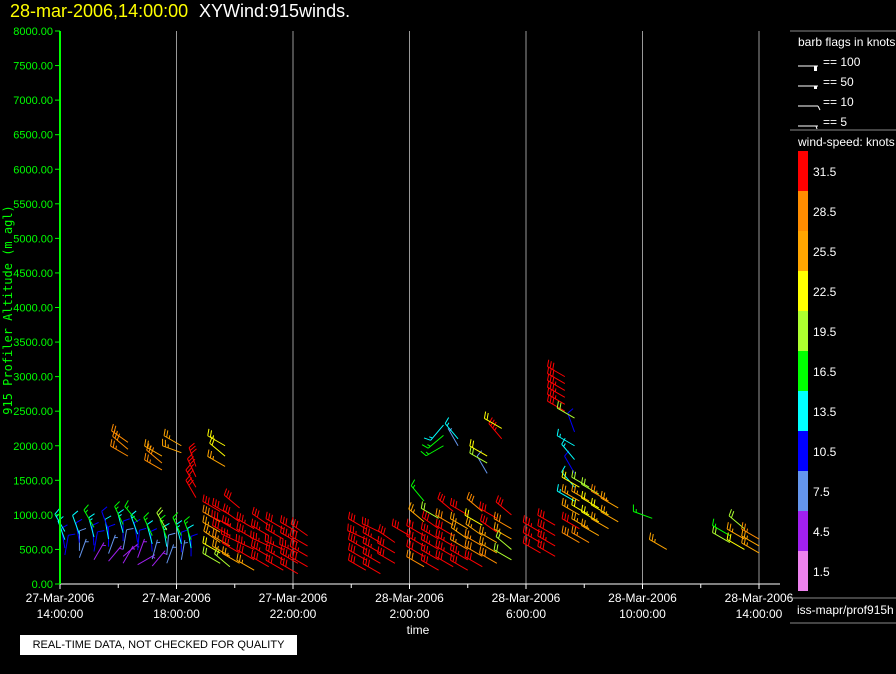 The width and height of the screenshot is (896, 674). I want to click on colorbar-label: 4.5, so click(821, 532).